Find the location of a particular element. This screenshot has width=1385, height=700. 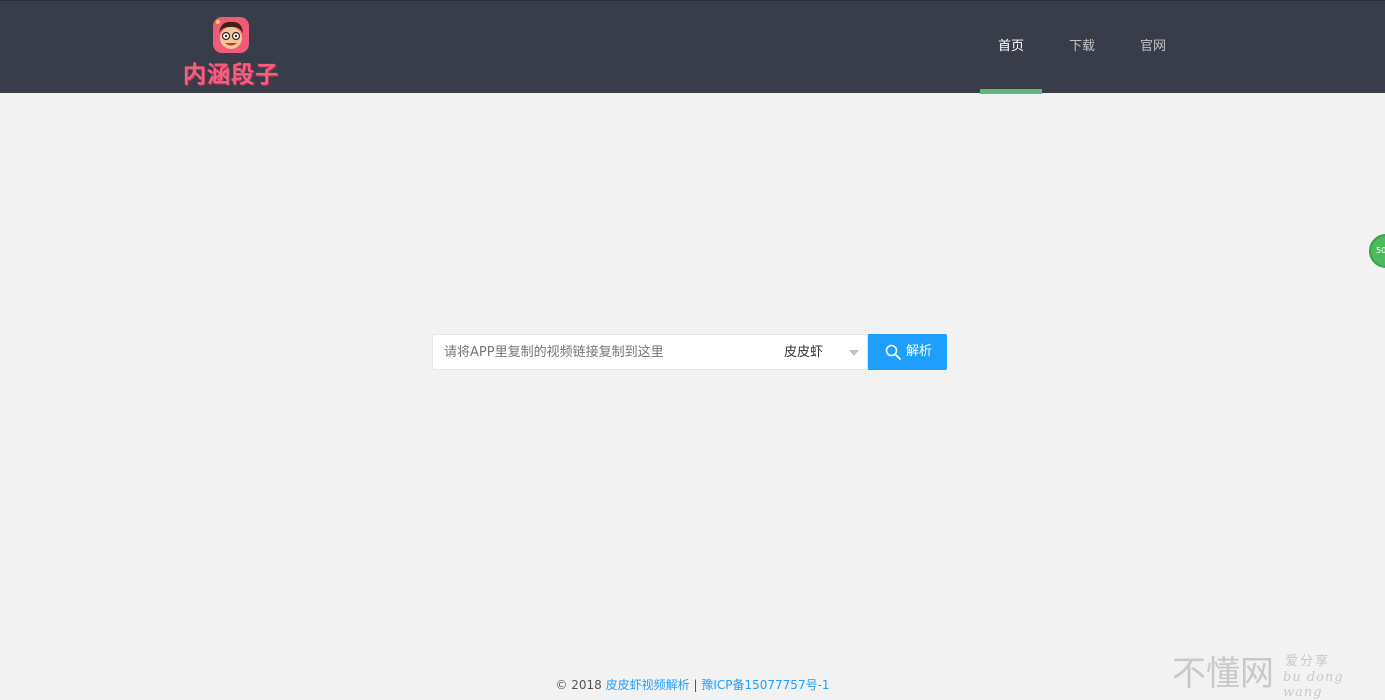

watermark-main: 不懂网 is located at coordinates (1223, 674).